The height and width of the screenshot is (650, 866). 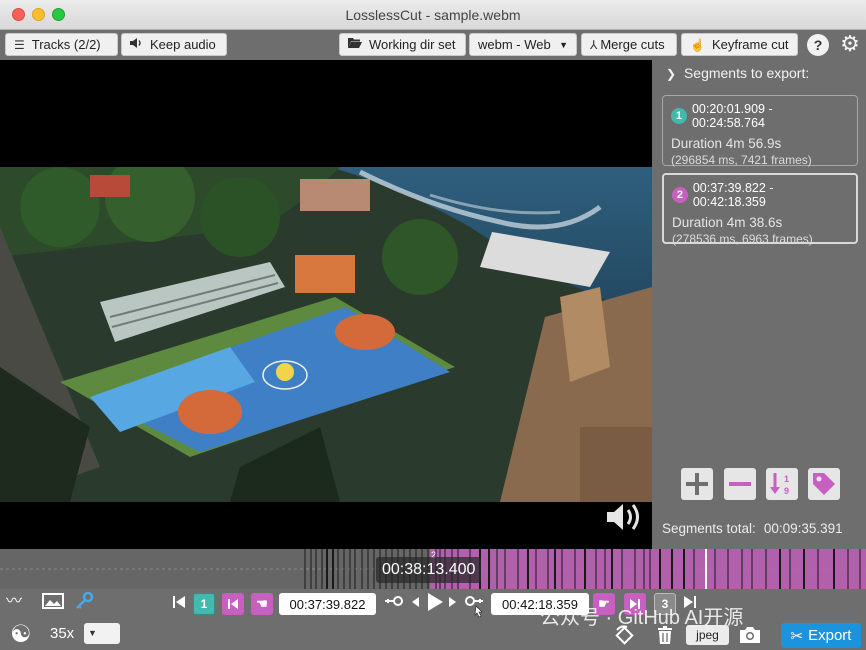 I want to click on title-bar: LosslessCut - sample.webm, so click(x=433, y=15).